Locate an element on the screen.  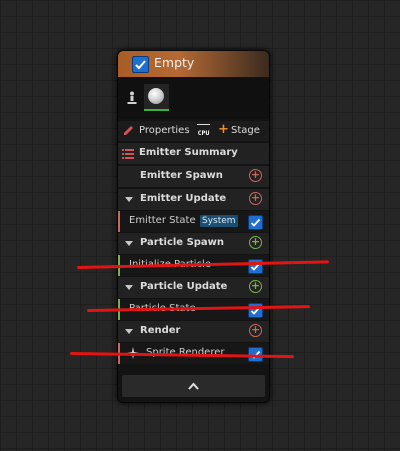
properties-button: Properties is located at coordinates (164, 130).